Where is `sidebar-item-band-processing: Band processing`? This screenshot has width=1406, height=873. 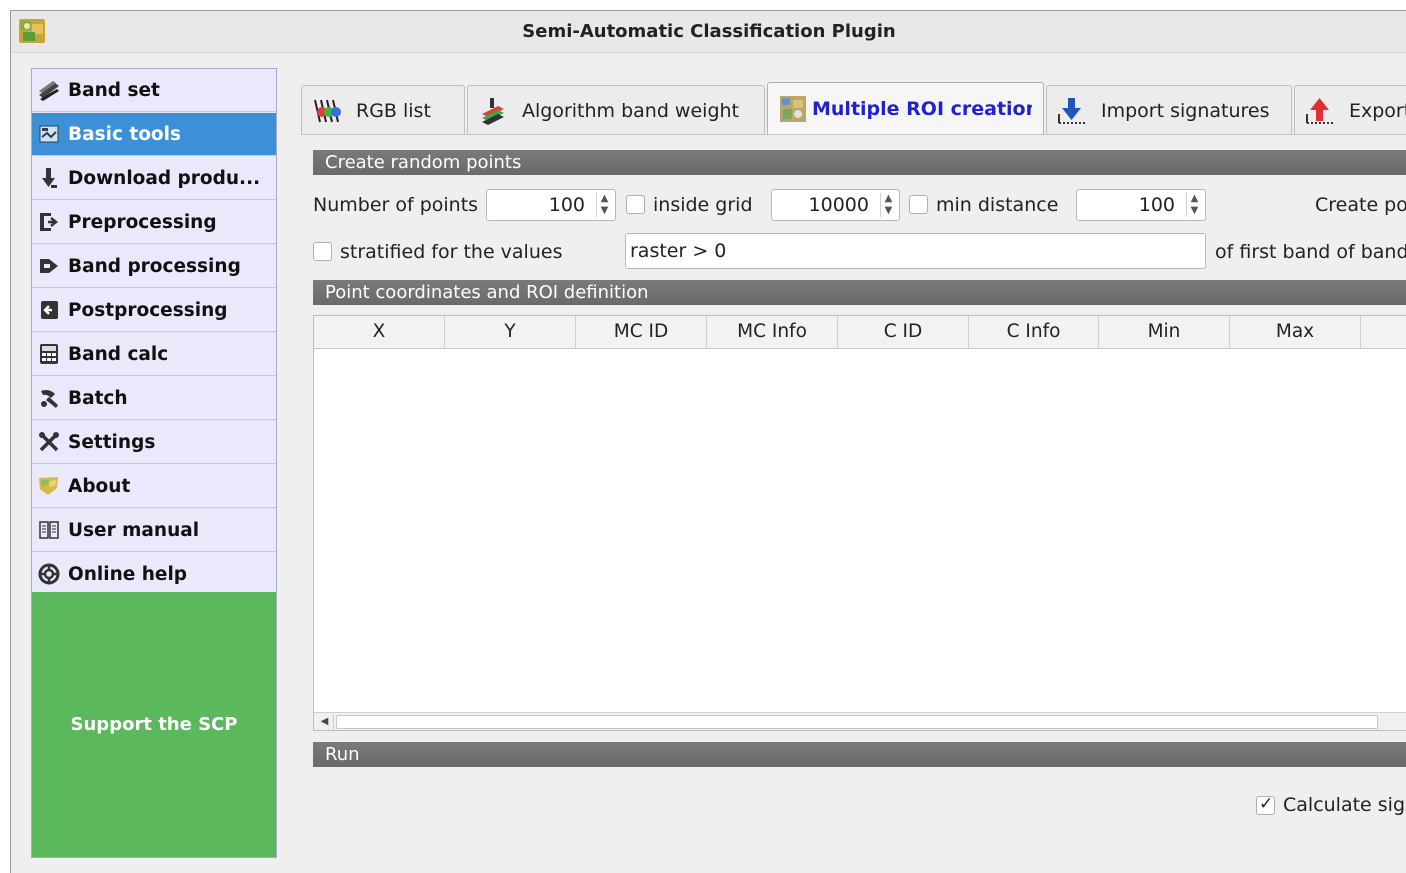 sidebar-item-band-processing: Band processing is located at coordinates (154, 266).